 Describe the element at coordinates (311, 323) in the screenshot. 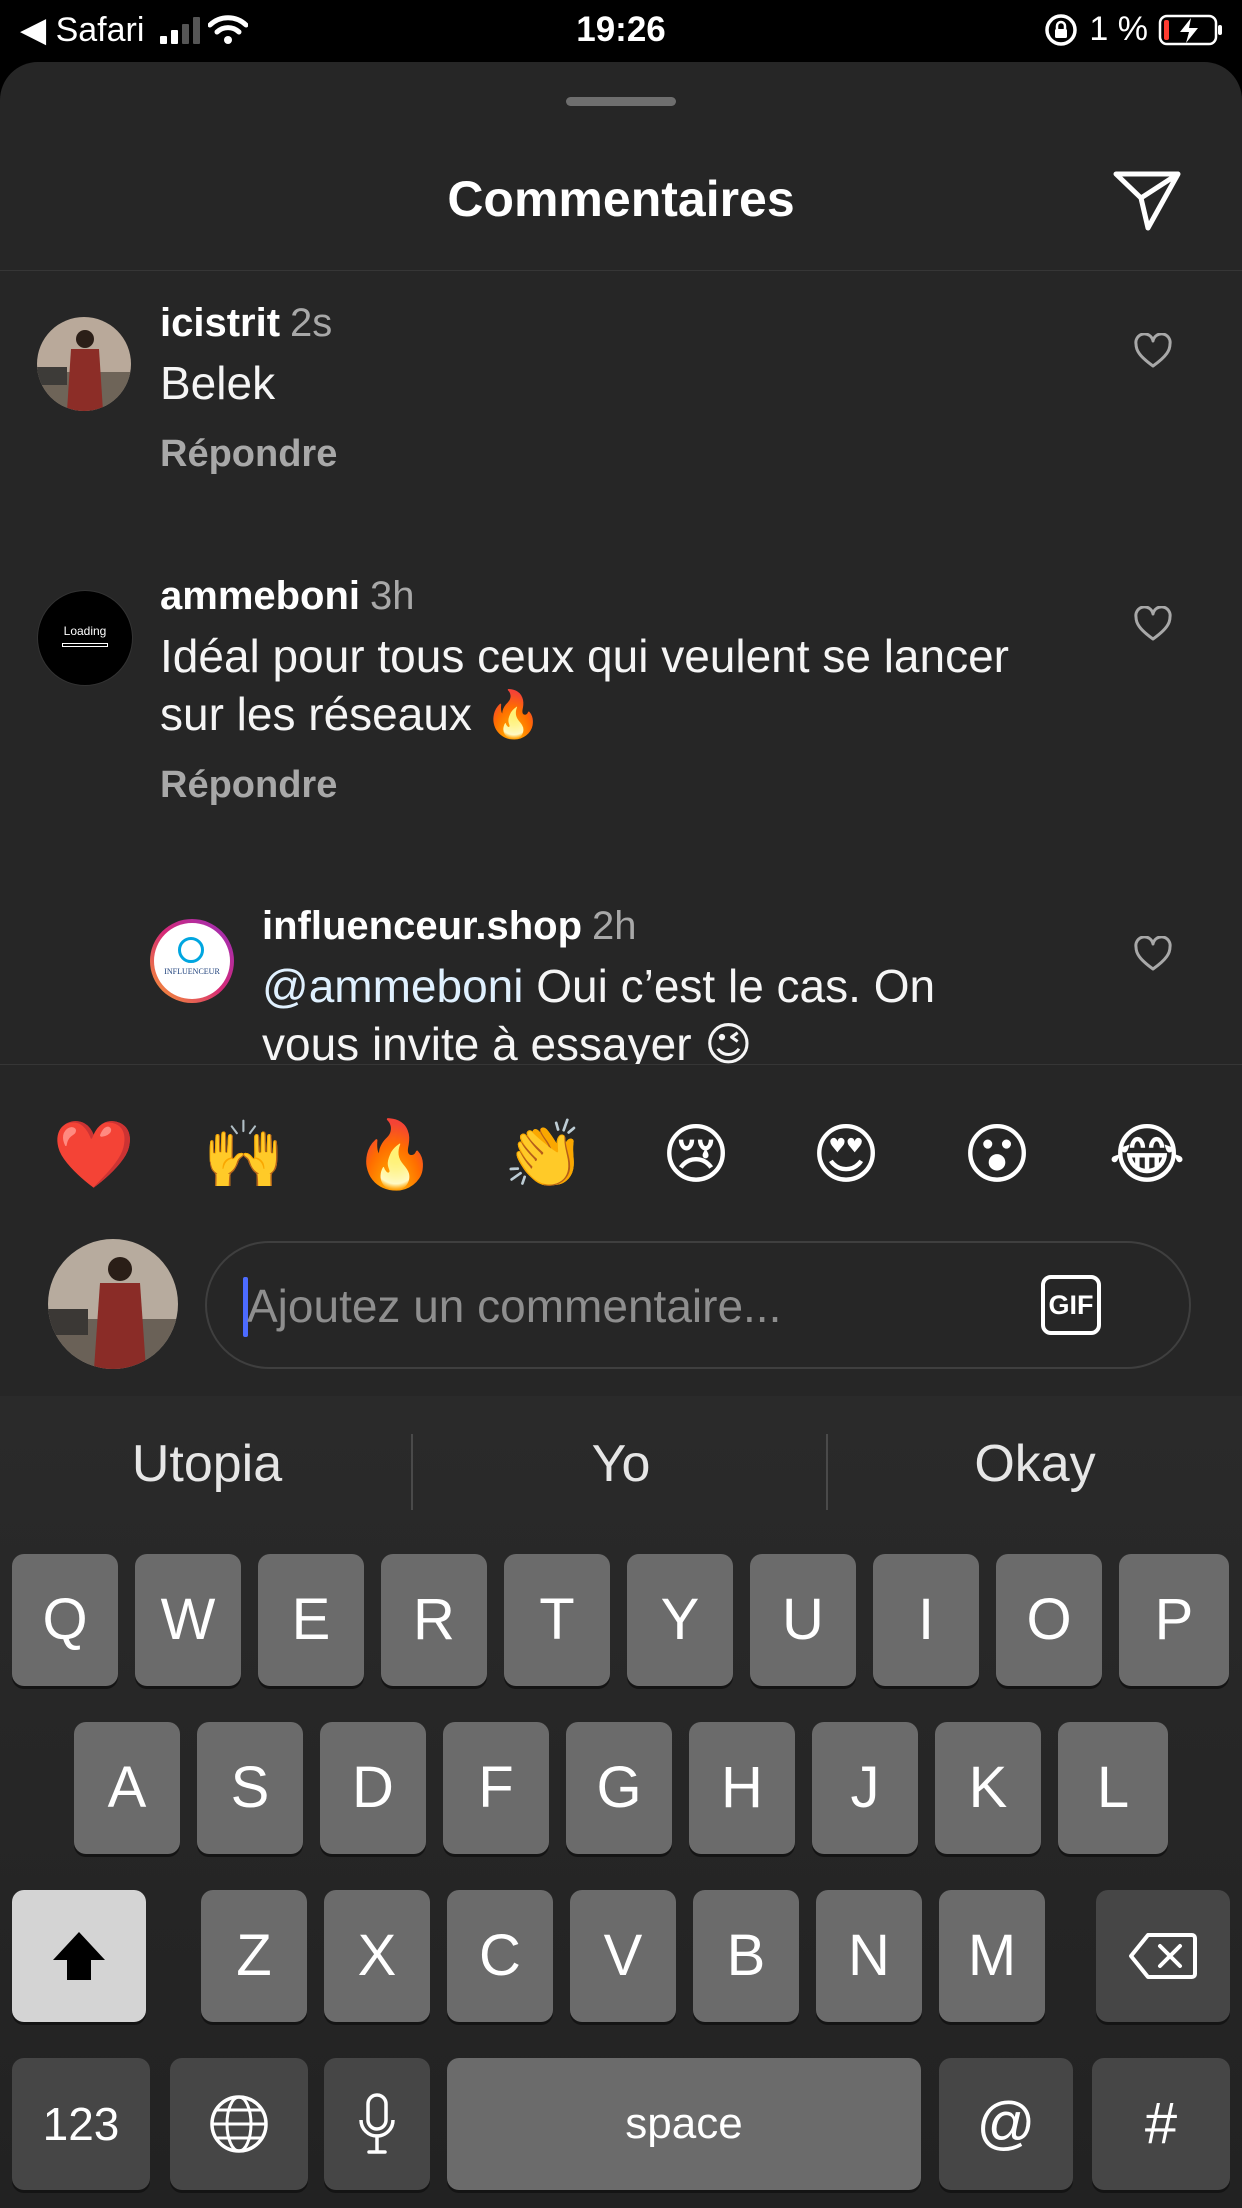

I see `comment-time: 2s` at that location.